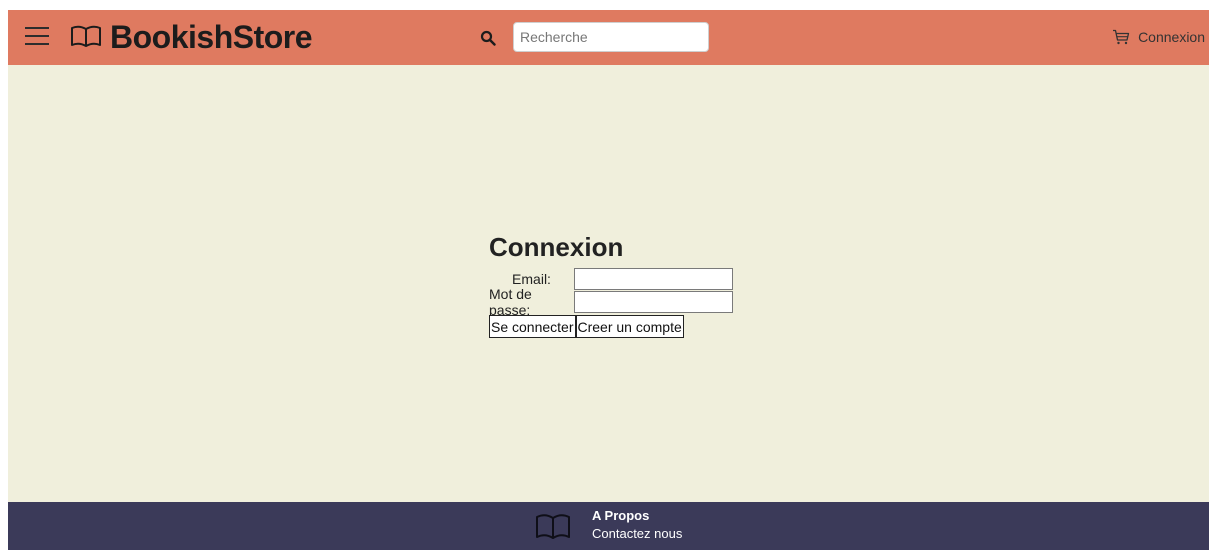  What do you see at coordinates (1121, 37) in the screenshot?
I see `shopping-cart-icon` at bounding box center [1121, 37].